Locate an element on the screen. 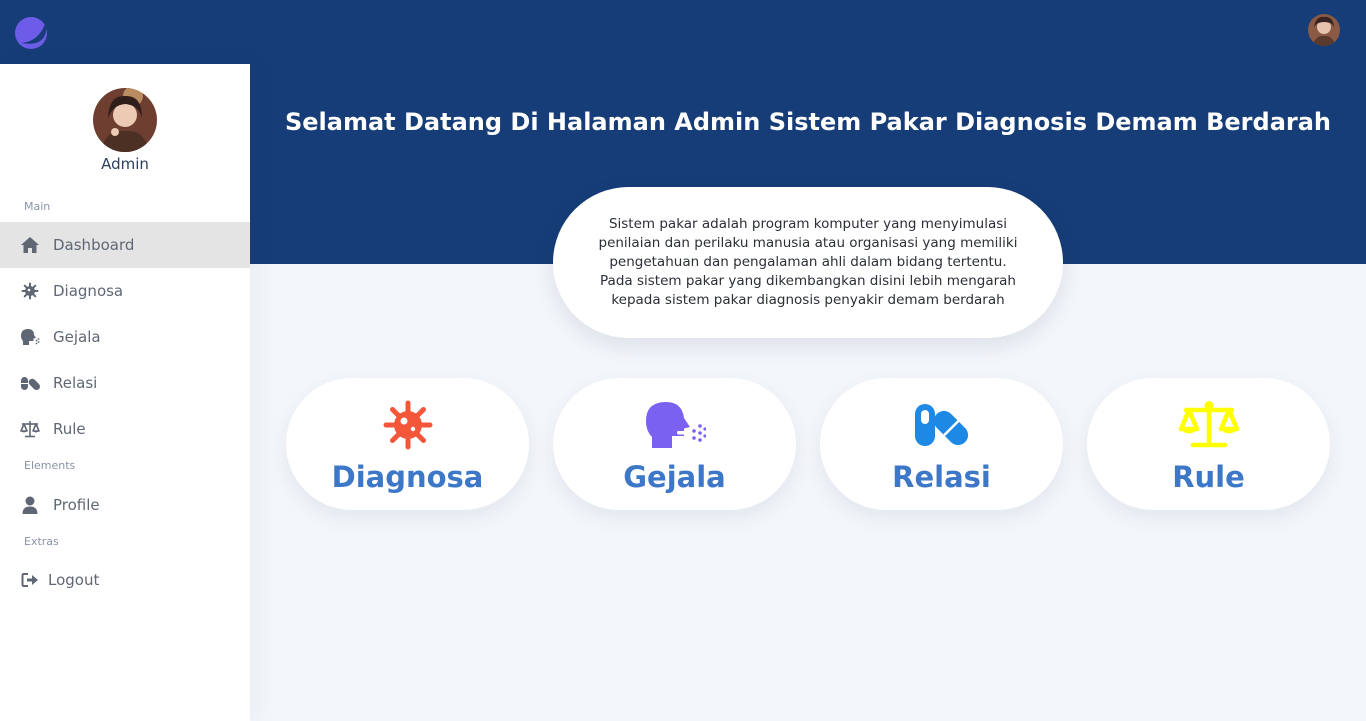  brand-bar is located at coordinates (125, 32).